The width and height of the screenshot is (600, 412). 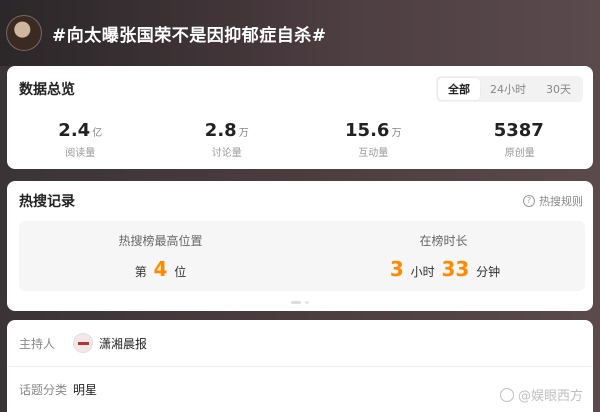 What do you see at coordinates (74, 130) in the screenshot?
I see `stat-value: 2.4` at bounding box center [74, 130].